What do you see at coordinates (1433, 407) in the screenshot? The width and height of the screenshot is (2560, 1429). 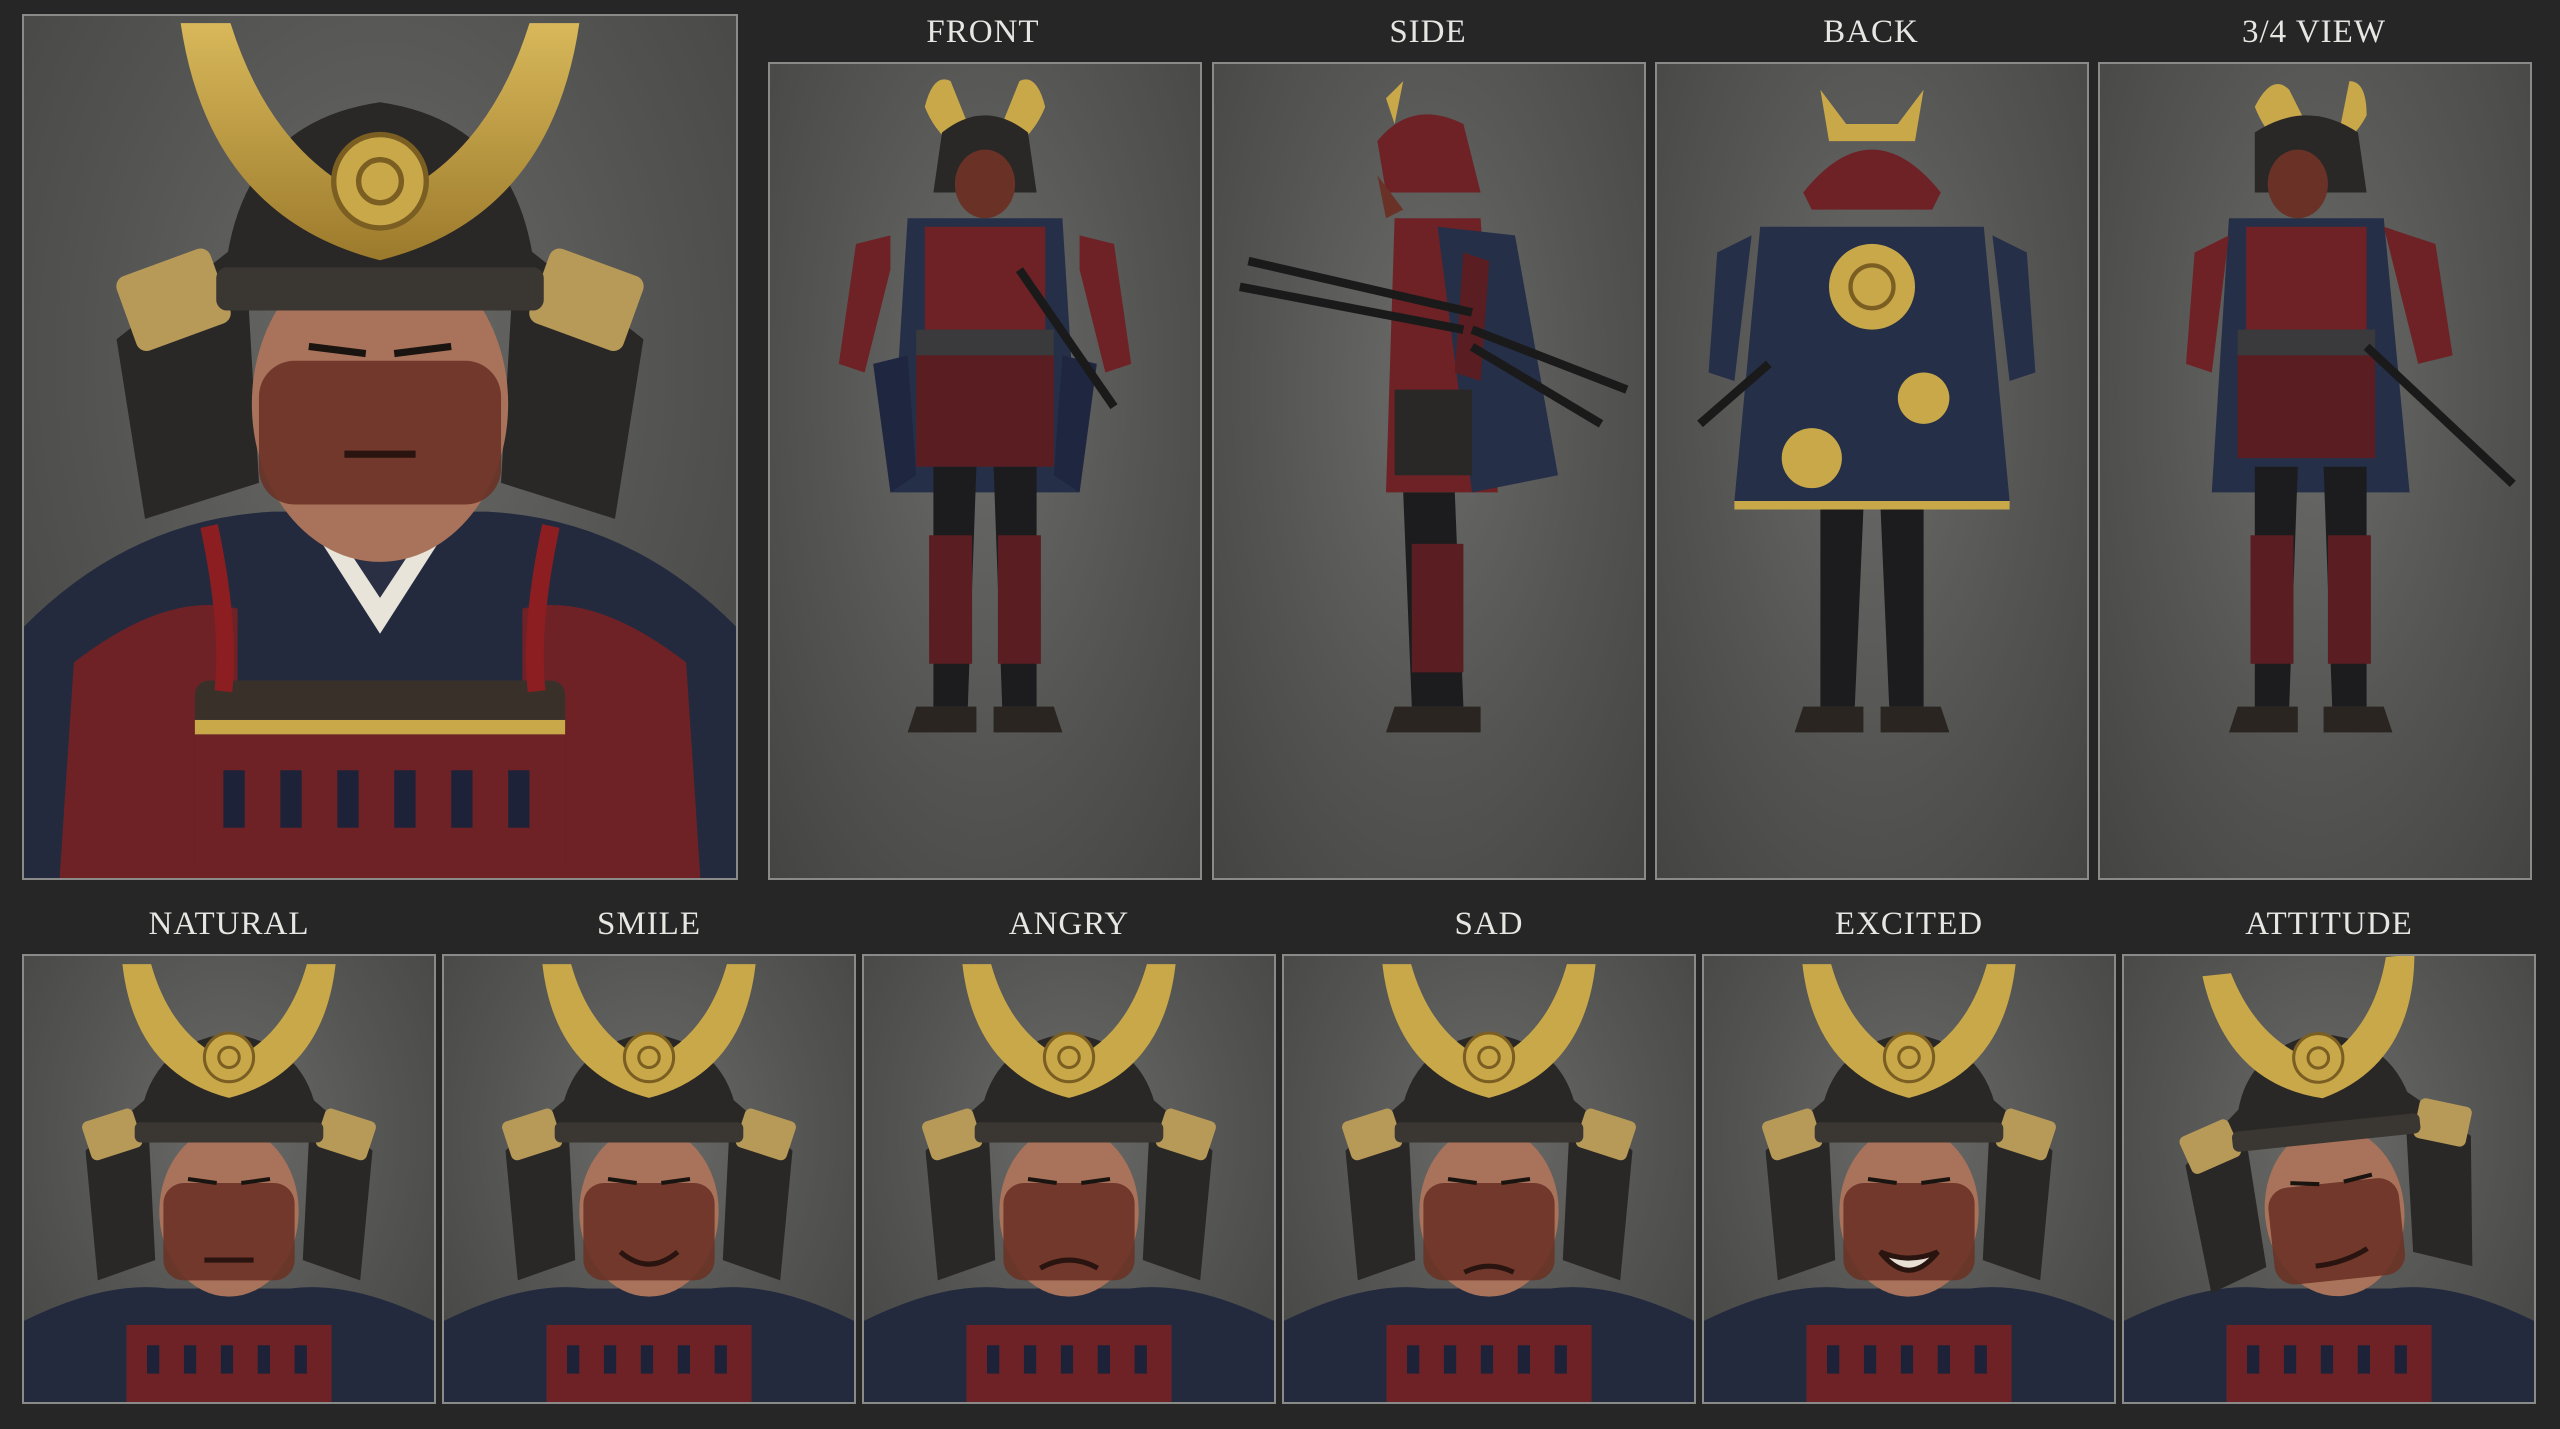 I see `side-view-figure` at bounding box center [1433, 407].